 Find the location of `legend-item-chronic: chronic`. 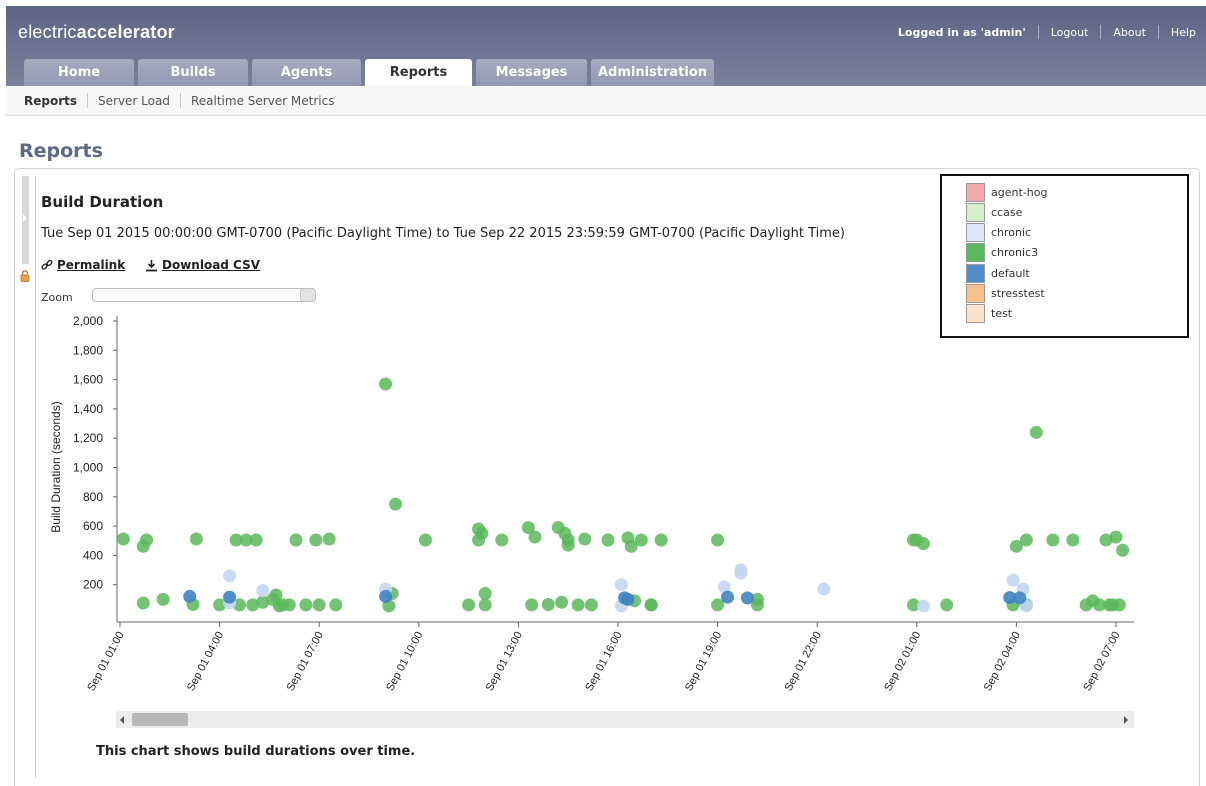

legend-item-chronic: chronic is located at coordinates (998, 233).